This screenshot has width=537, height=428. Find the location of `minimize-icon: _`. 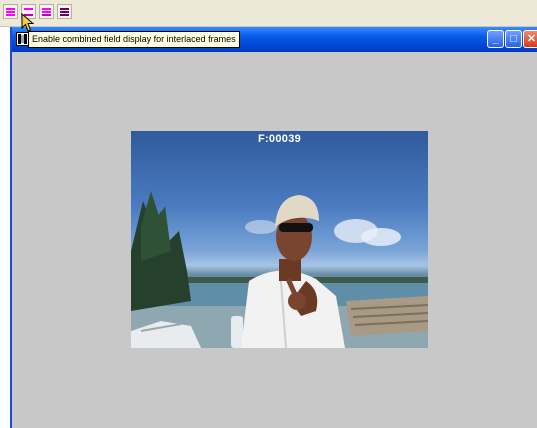

minimize-icon: _ is located at coordinates (495, 39).